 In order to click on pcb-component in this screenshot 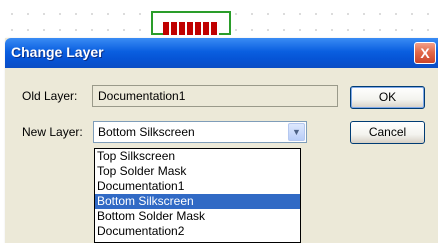, I will do `click(191, 23)`.